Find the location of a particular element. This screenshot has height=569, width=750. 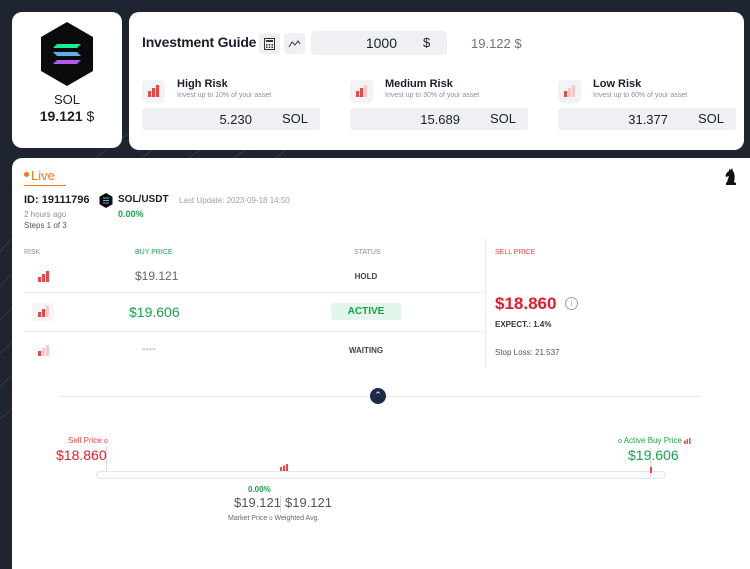

live-tab-underline is located at coordinates (45, 185).